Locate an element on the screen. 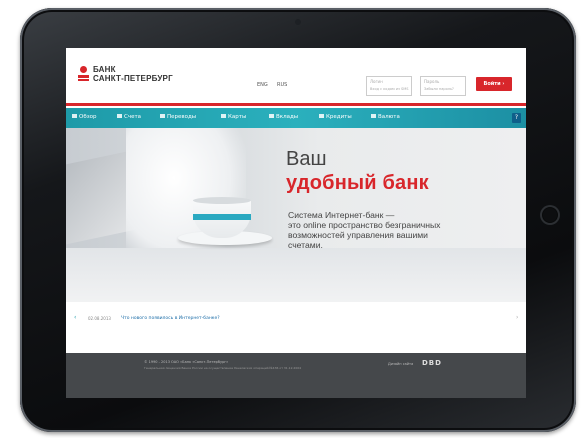 This screenshot has width=583, height=438. hero-text-line4: счетами. is located at coordinates (305, 245).